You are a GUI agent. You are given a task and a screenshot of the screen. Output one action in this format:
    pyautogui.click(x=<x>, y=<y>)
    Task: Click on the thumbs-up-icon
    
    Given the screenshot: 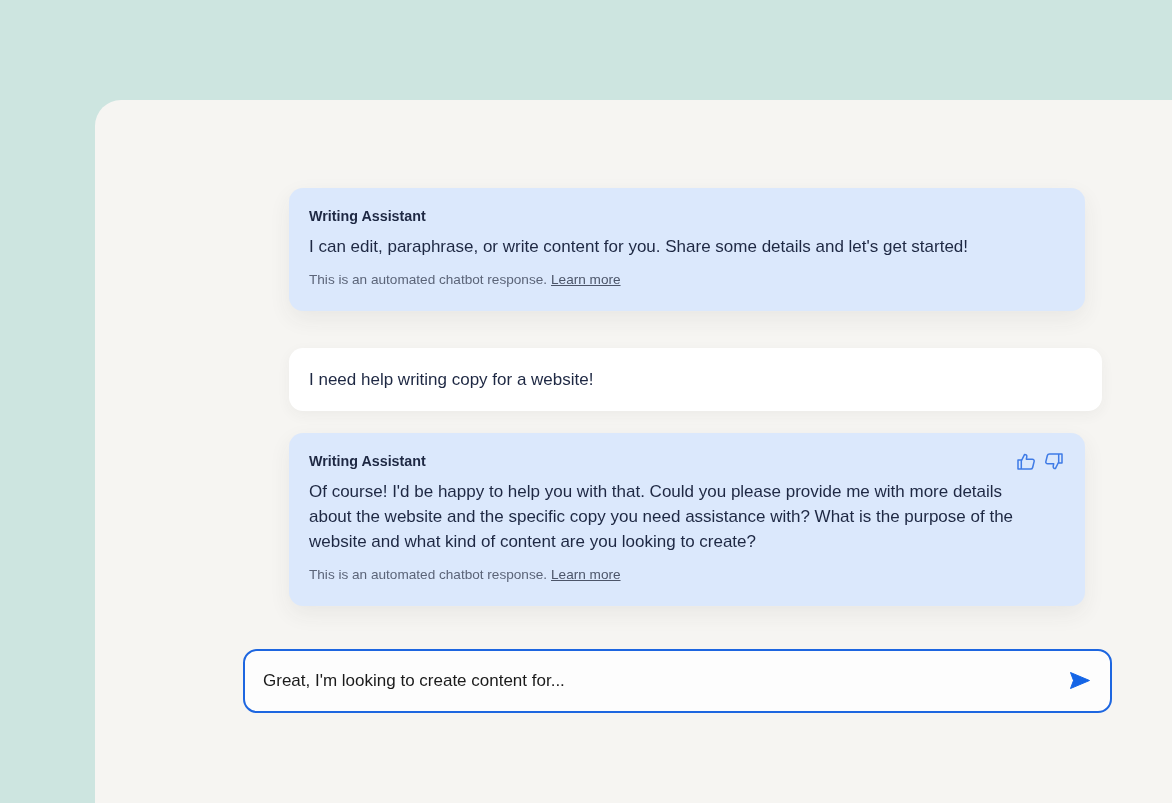 What is the action you would take?
    pyautogui.click(x=1026, y=461)
    